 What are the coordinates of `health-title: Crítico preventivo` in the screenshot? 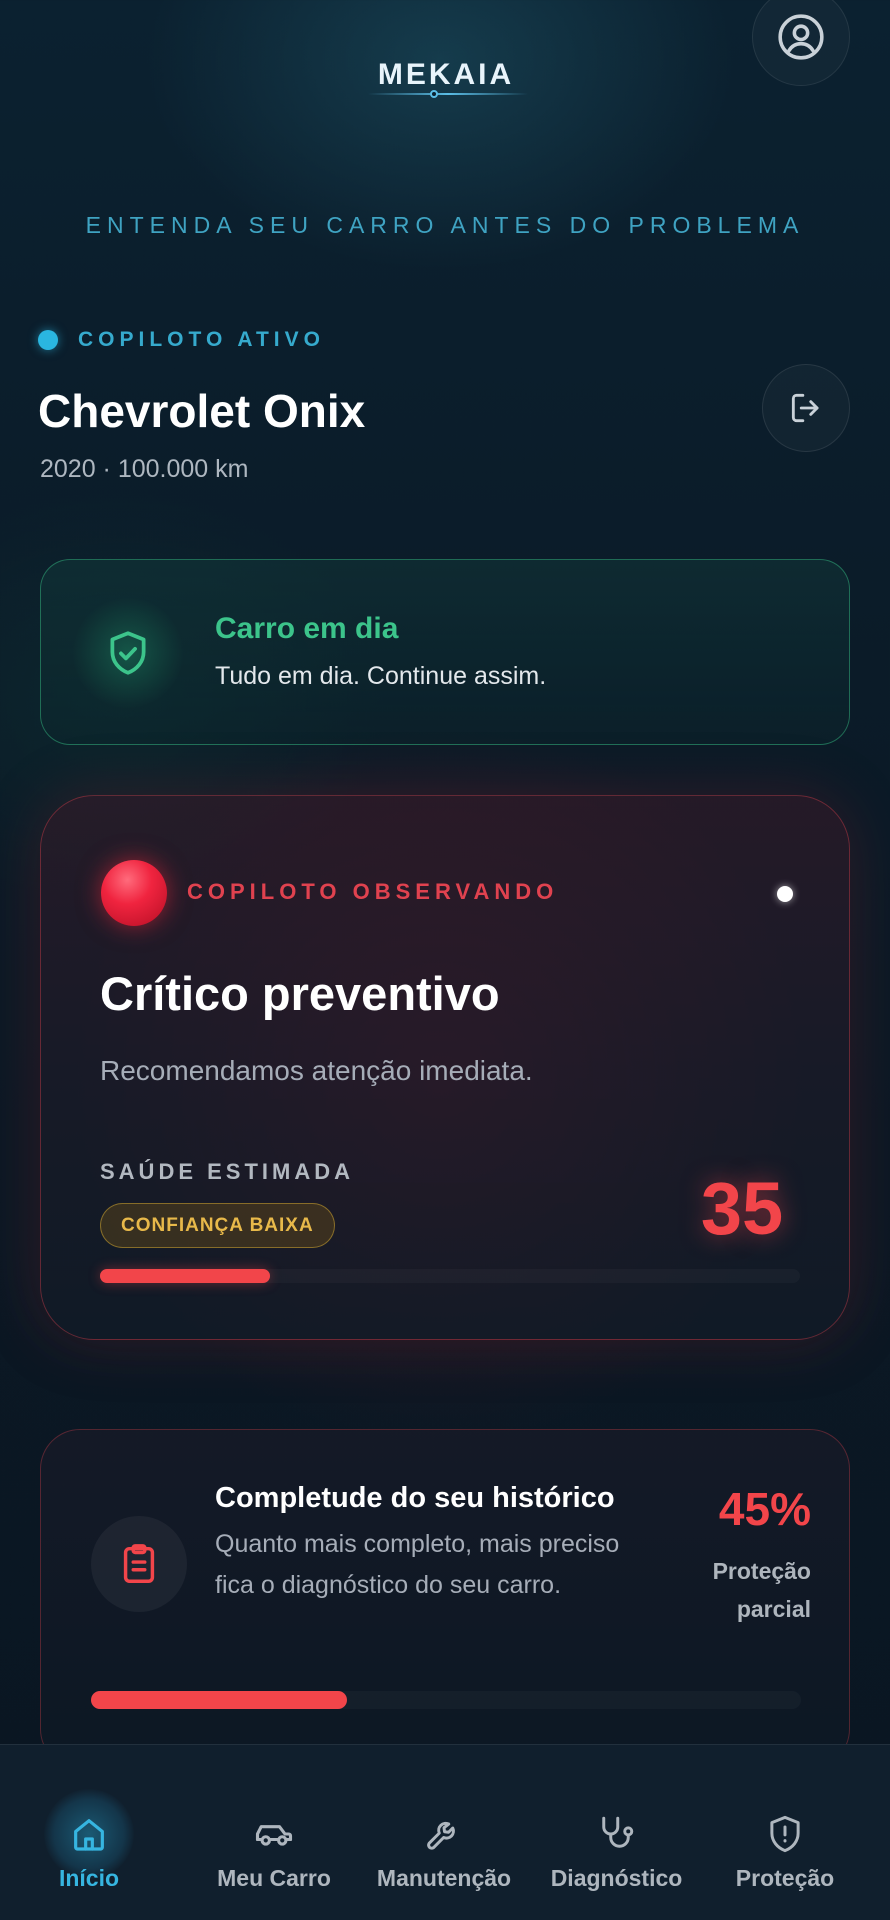 It's located at (300, 993).